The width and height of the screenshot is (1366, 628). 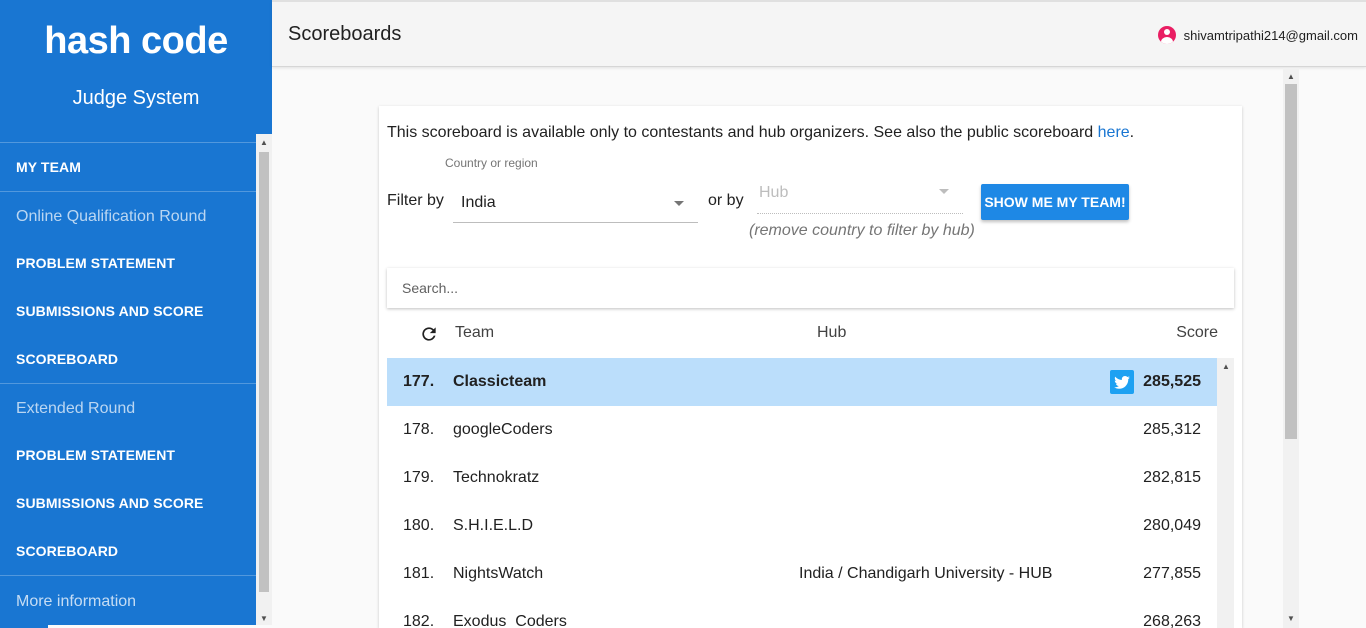 I want to click on twitter-share-icon, so click(x=1122, y=382).